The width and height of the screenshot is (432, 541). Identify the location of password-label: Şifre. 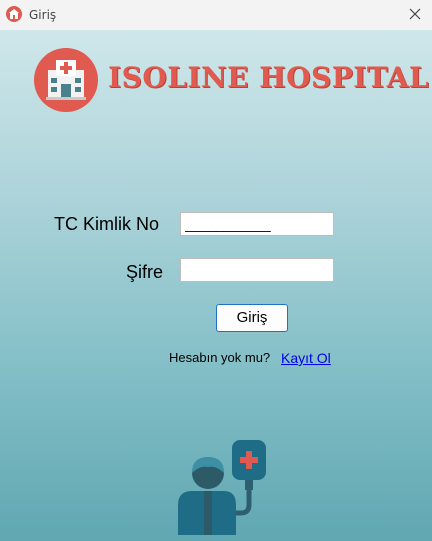
(145, 272).